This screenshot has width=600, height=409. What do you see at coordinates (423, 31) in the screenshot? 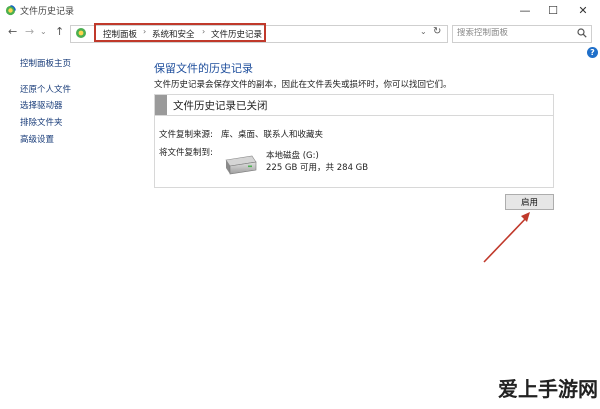
I see `address-dropdown-icon: ⌄` at bounding box center [423, 31].